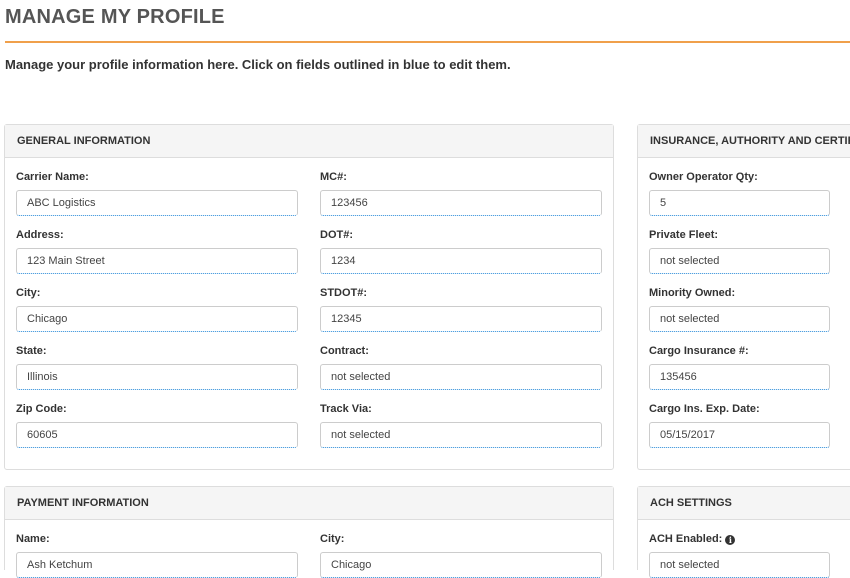 The width and height of the screenshot is (850, 578). I want to click on track-via-field: Track Via: not selected, so click(461, 425).